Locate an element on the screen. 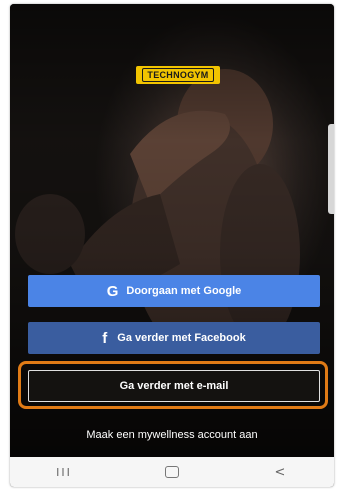 This screenshot has width=337, height=489. google-signin-button: G Doorgaan met Google is located at coordinates (174, 291).